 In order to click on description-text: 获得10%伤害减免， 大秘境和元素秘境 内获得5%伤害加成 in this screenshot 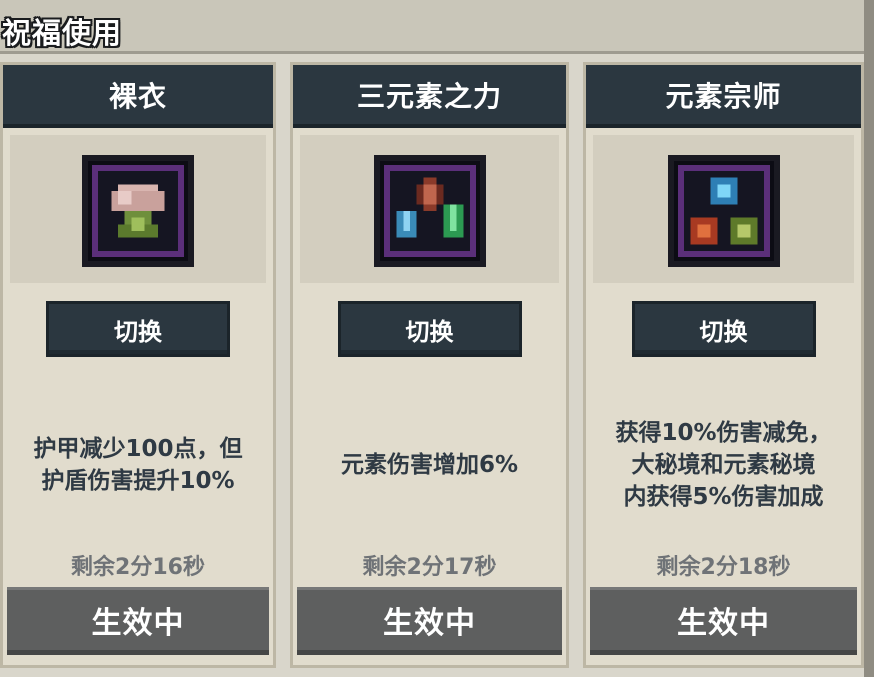, I will do `click(723, 465)`.